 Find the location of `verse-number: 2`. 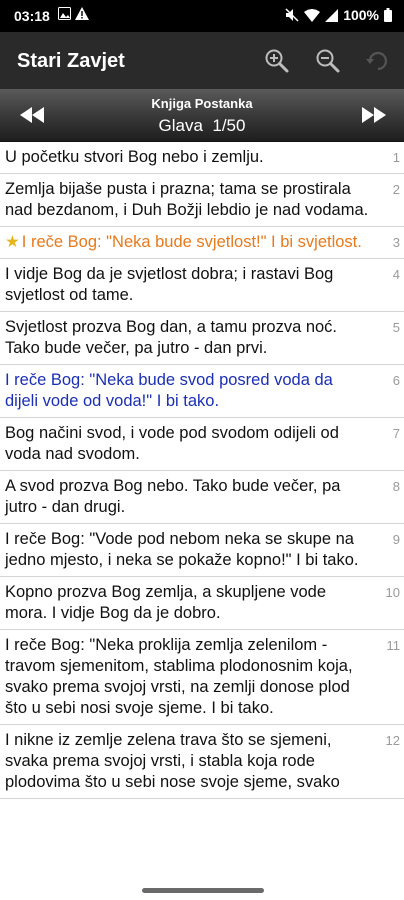

verse-number: 2 is located at coordinates (396, 189).